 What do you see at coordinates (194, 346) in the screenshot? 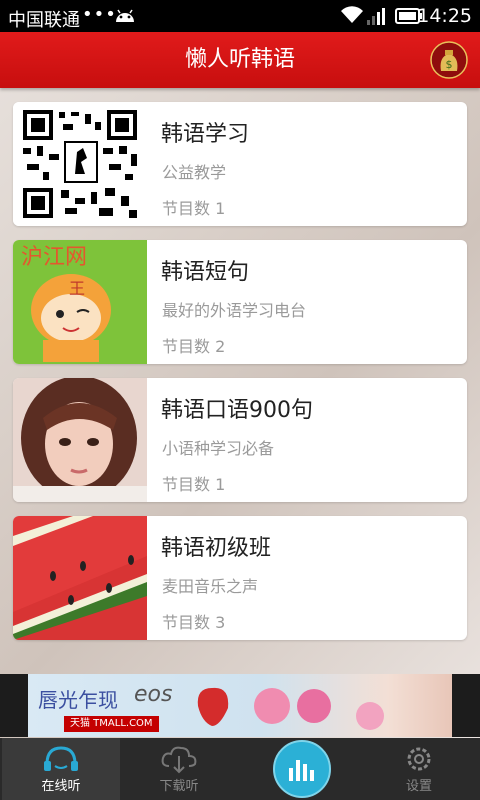
I see `program-count: 节目数 2` at bounding box center [194, 346].